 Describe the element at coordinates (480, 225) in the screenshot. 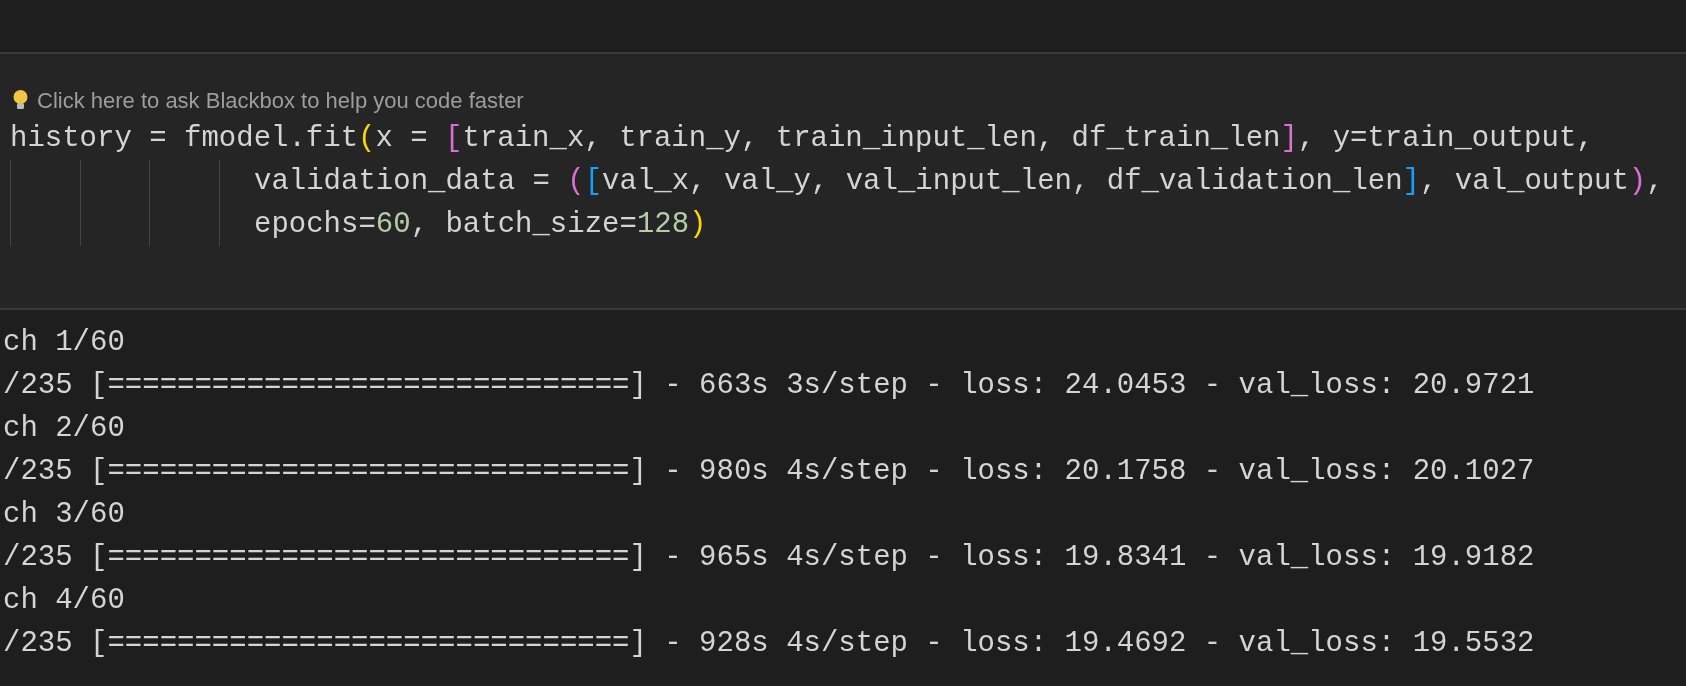

I see `code-line: epochs=60, batch_size=128)` at that location.